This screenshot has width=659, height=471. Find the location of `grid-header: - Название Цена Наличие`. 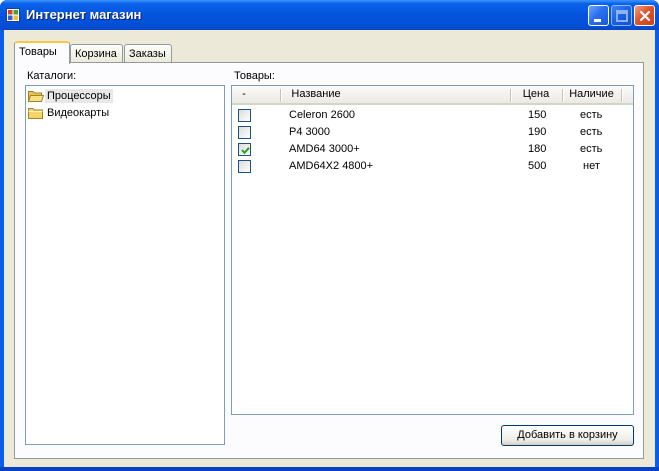

grid-header: - Название Цена Наличие is located at coordinates (432, 95).